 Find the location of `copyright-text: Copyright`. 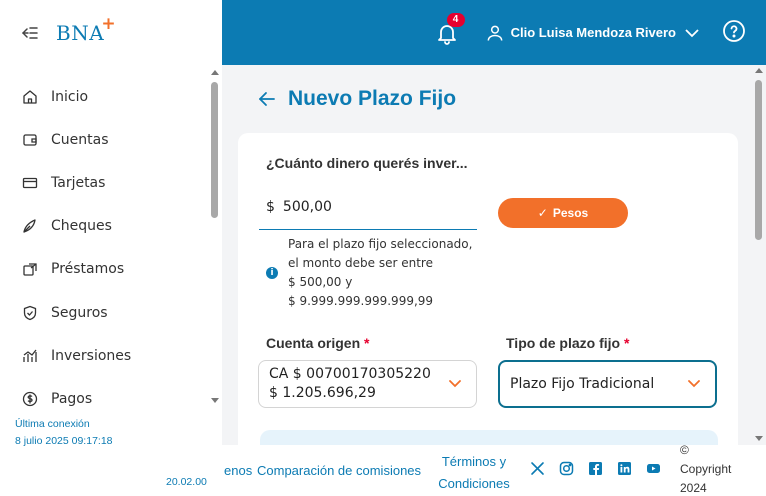

copyright-text: Copyright is located at coordinates (706, 469).